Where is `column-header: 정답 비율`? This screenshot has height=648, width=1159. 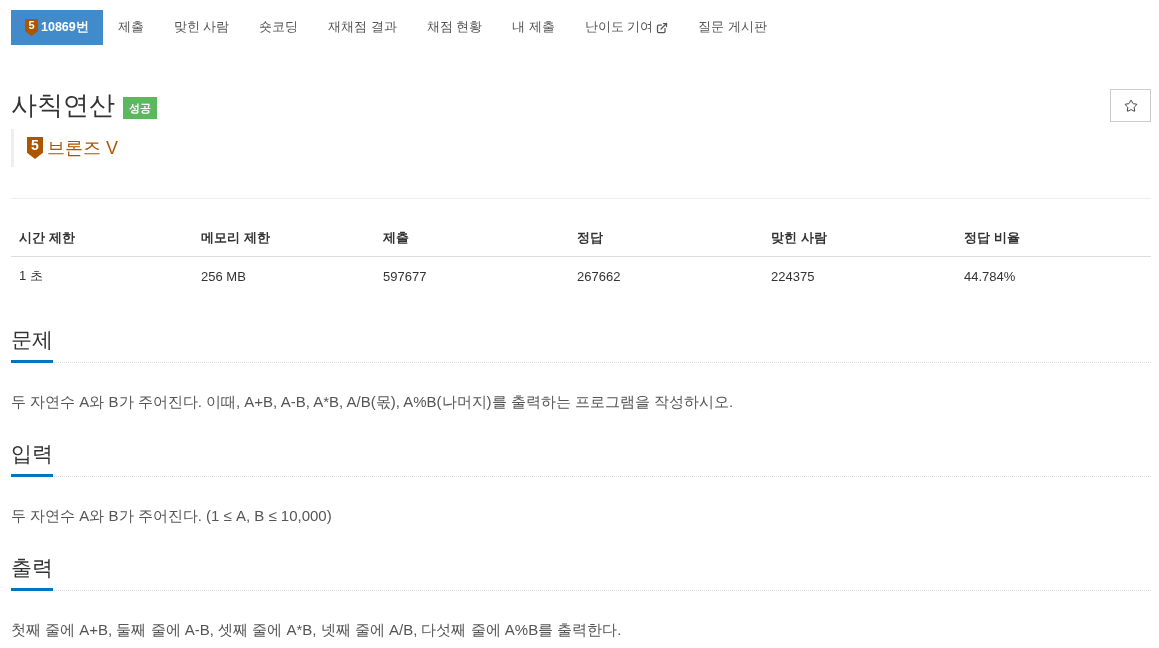
column-header: 정답 비율 is located at coordinates (1053, 238).